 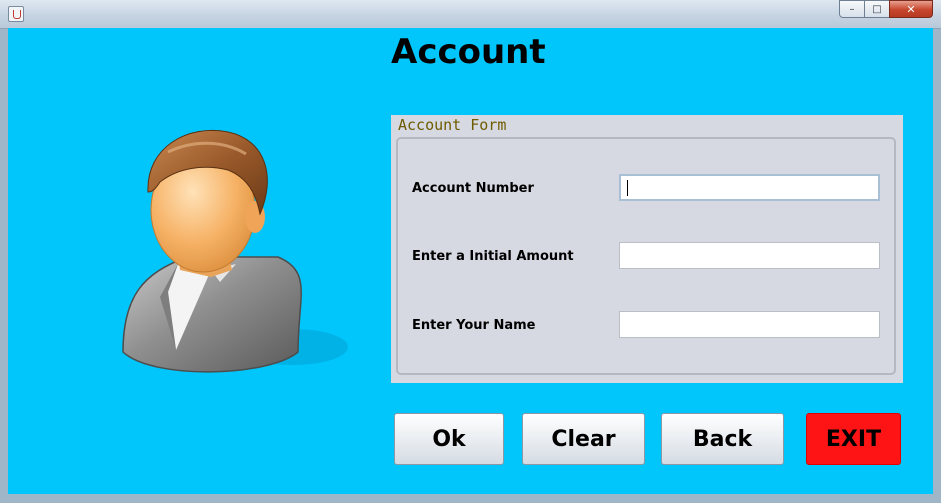 I want to click on window-caption-buttons: – □ ✕, so click(x=886, y=9).